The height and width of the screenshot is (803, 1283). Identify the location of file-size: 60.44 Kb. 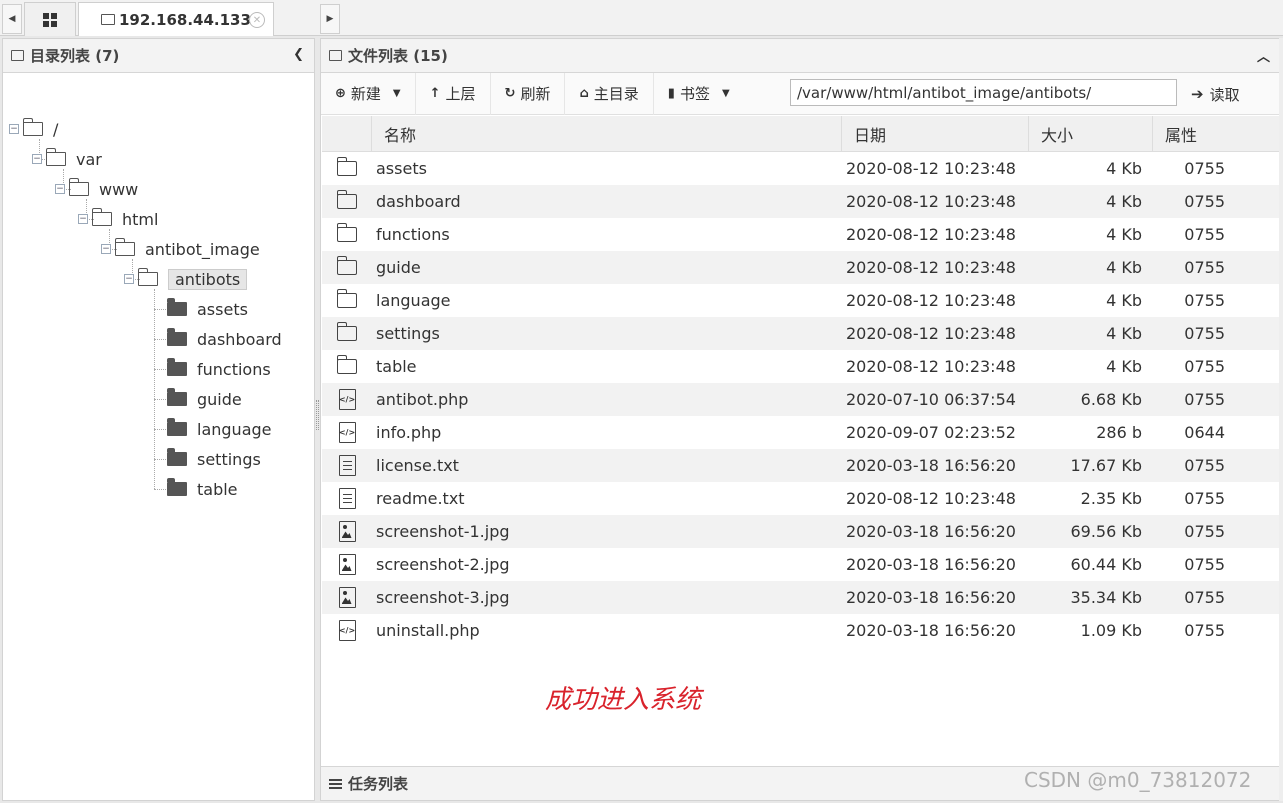
(1106, 564).